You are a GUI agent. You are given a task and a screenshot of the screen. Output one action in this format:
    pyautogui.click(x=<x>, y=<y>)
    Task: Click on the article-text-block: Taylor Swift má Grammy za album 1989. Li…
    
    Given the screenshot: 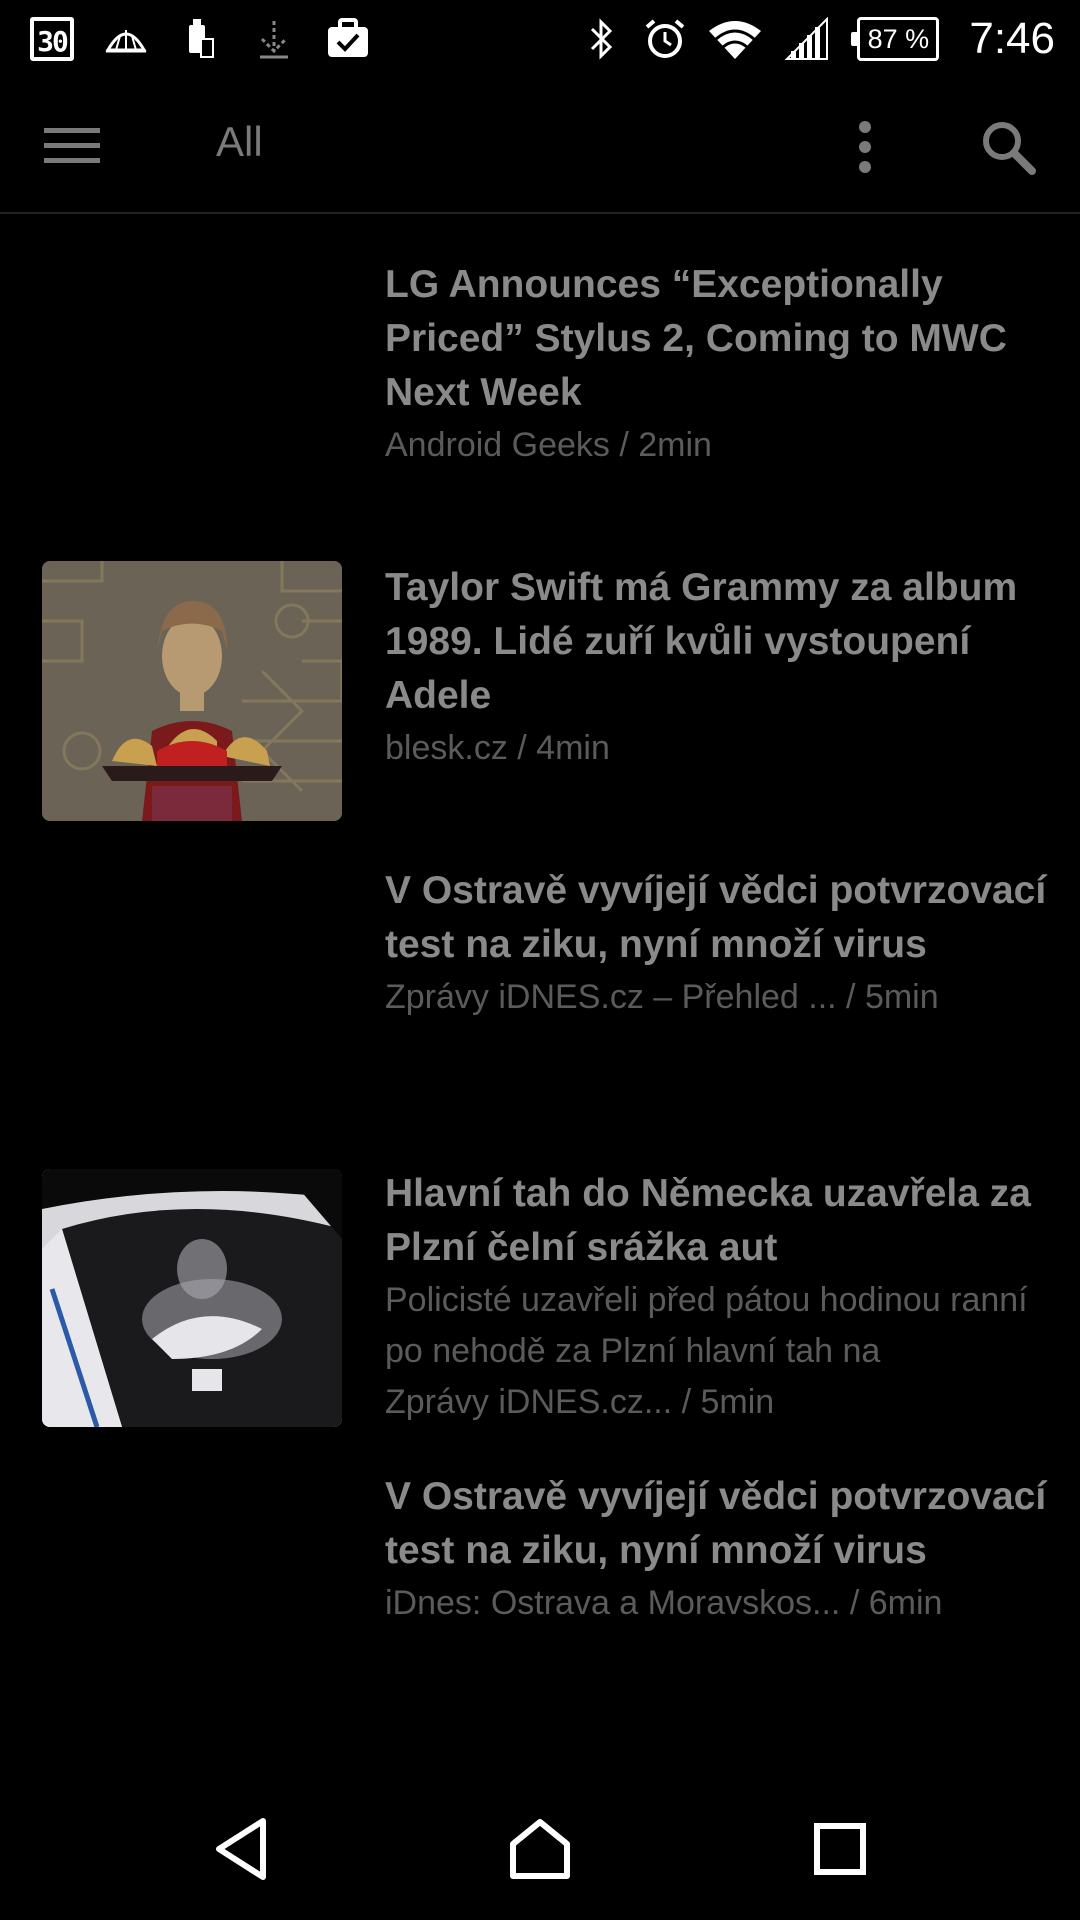 What is the action you would take?
    pyautogui.click(x=720, y=667)
    